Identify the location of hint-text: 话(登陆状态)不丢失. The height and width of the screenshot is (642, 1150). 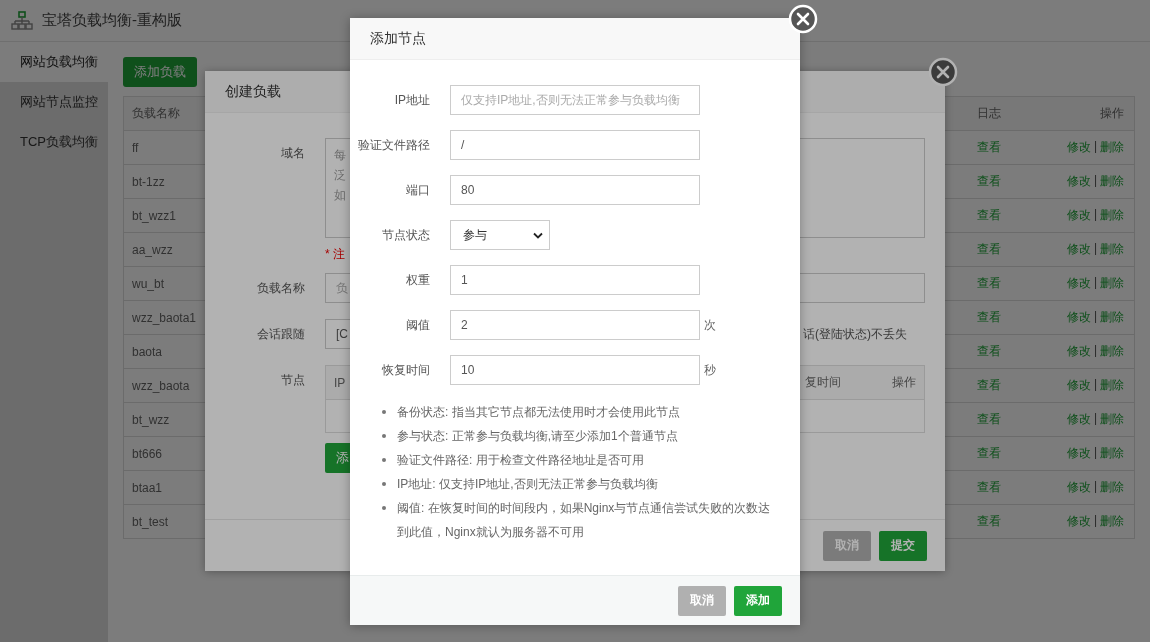
(855, 334).